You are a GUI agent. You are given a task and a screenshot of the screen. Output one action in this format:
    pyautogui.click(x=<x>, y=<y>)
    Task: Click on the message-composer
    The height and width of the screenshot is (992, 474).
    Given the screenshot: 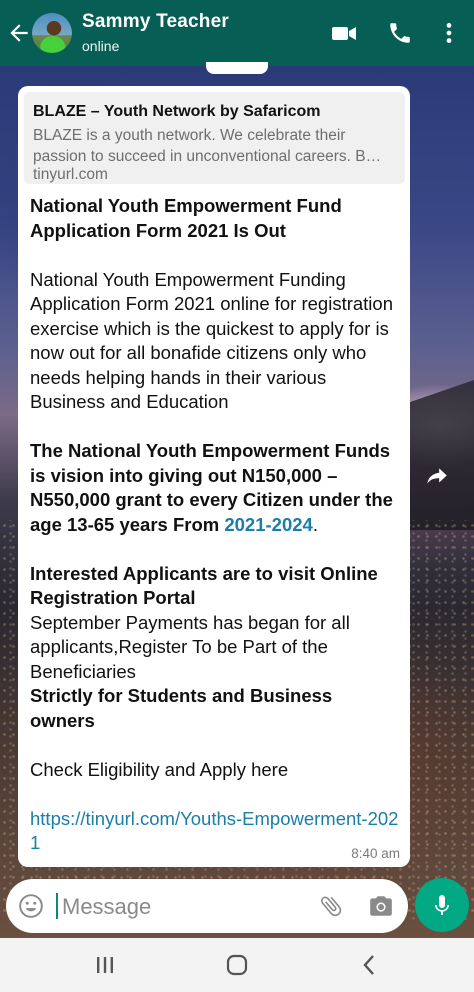 What is the action you would take?
    pyautogui.click(x=207, y=906)
    